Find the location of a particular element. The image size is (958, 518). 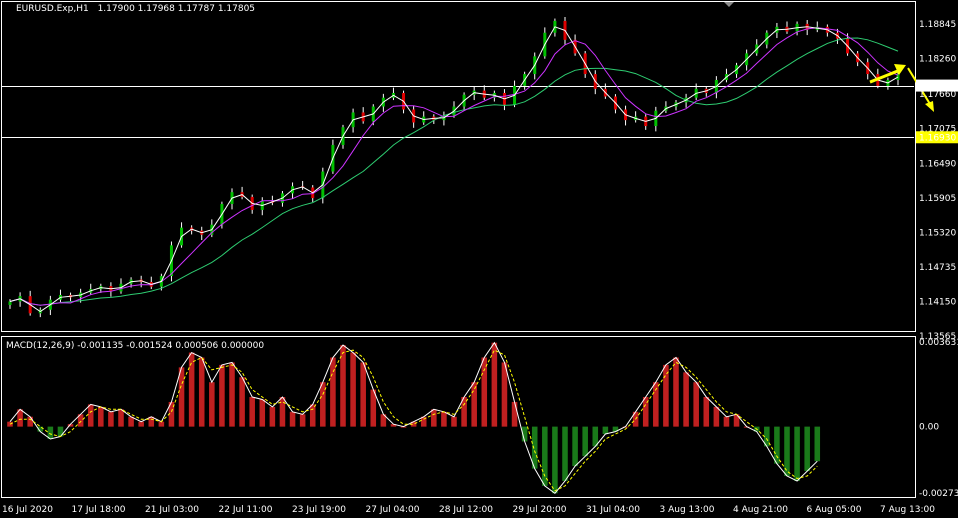

symbol-label: EURUSD.Exp,H1 is located at coordinates (52, 9).